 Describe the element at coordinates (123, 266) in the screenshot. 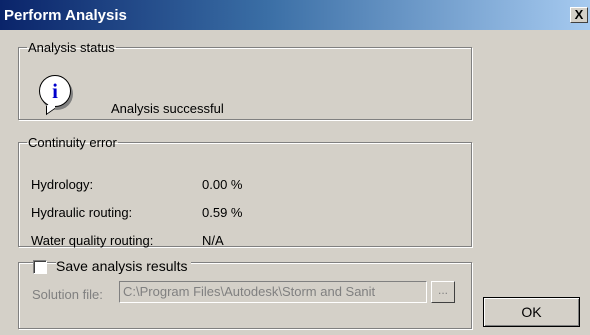

I see `save-results-label: Save analysis results` at that location.